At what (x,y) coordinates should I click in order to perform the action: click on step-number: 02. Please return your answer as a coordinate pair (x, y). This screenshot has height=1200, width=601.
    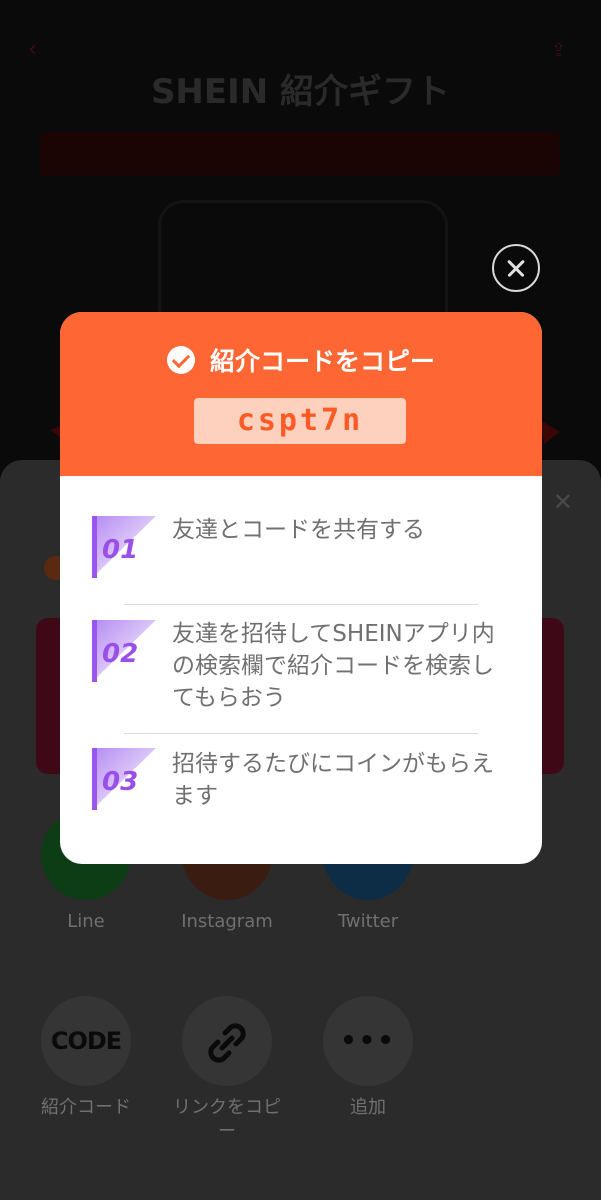
    Looking at the image, I should click on (120, 654).